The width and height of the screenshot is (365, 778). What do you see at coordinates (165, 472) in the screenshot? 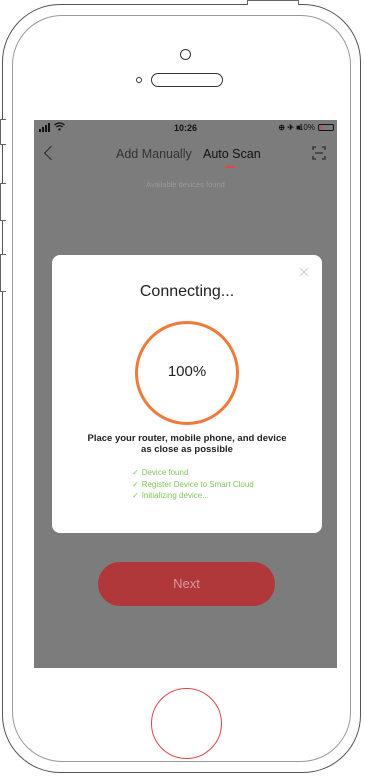
I see `step-label: Device found` at bounding box center [165, 472].